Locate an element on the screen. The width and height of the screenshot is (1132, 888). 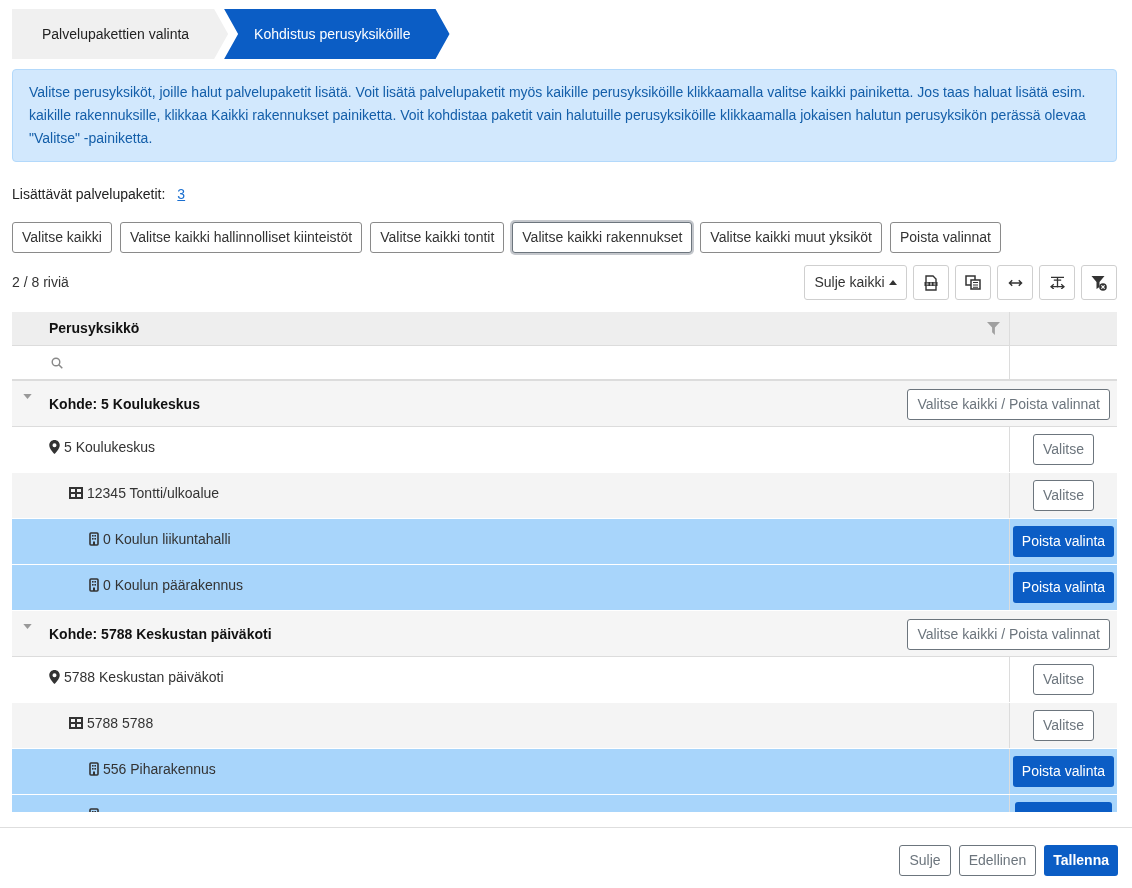
unit-name: 0 Koulun liikuntahalli is located at coordinates (167, 539).